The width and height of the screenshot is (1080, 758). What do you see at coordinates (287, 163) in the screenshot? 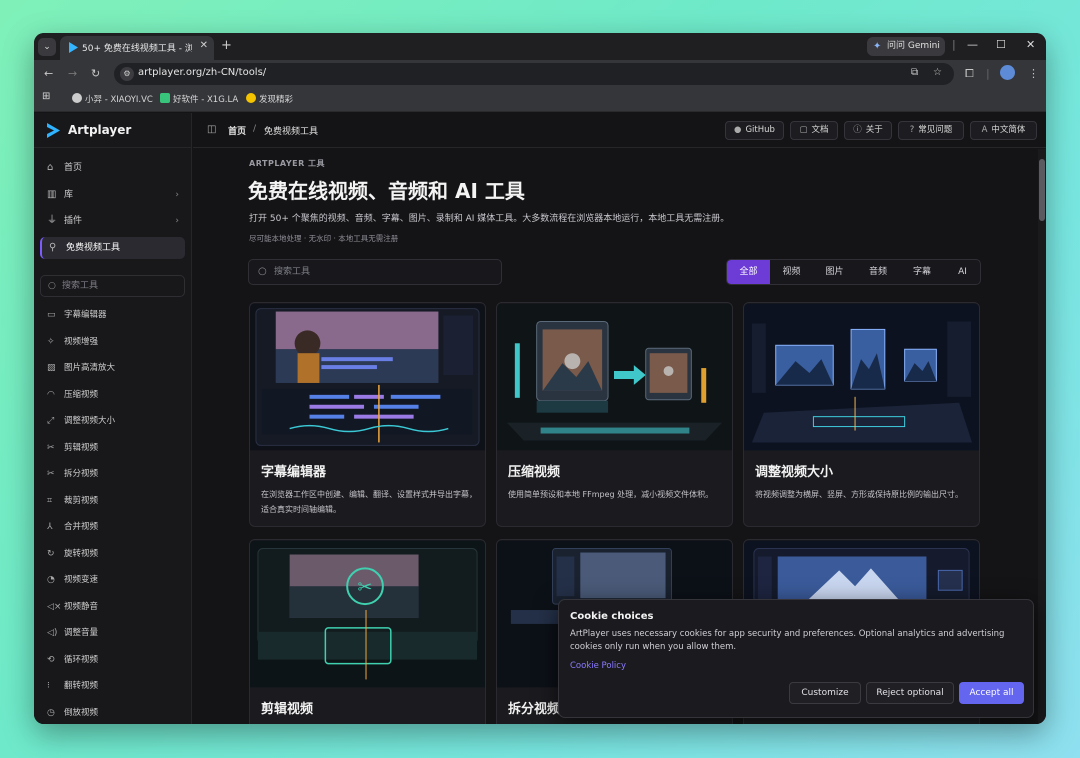
I see `eyebrow-label: ARTPLAYER 工具` at bounding box center [287, 163].